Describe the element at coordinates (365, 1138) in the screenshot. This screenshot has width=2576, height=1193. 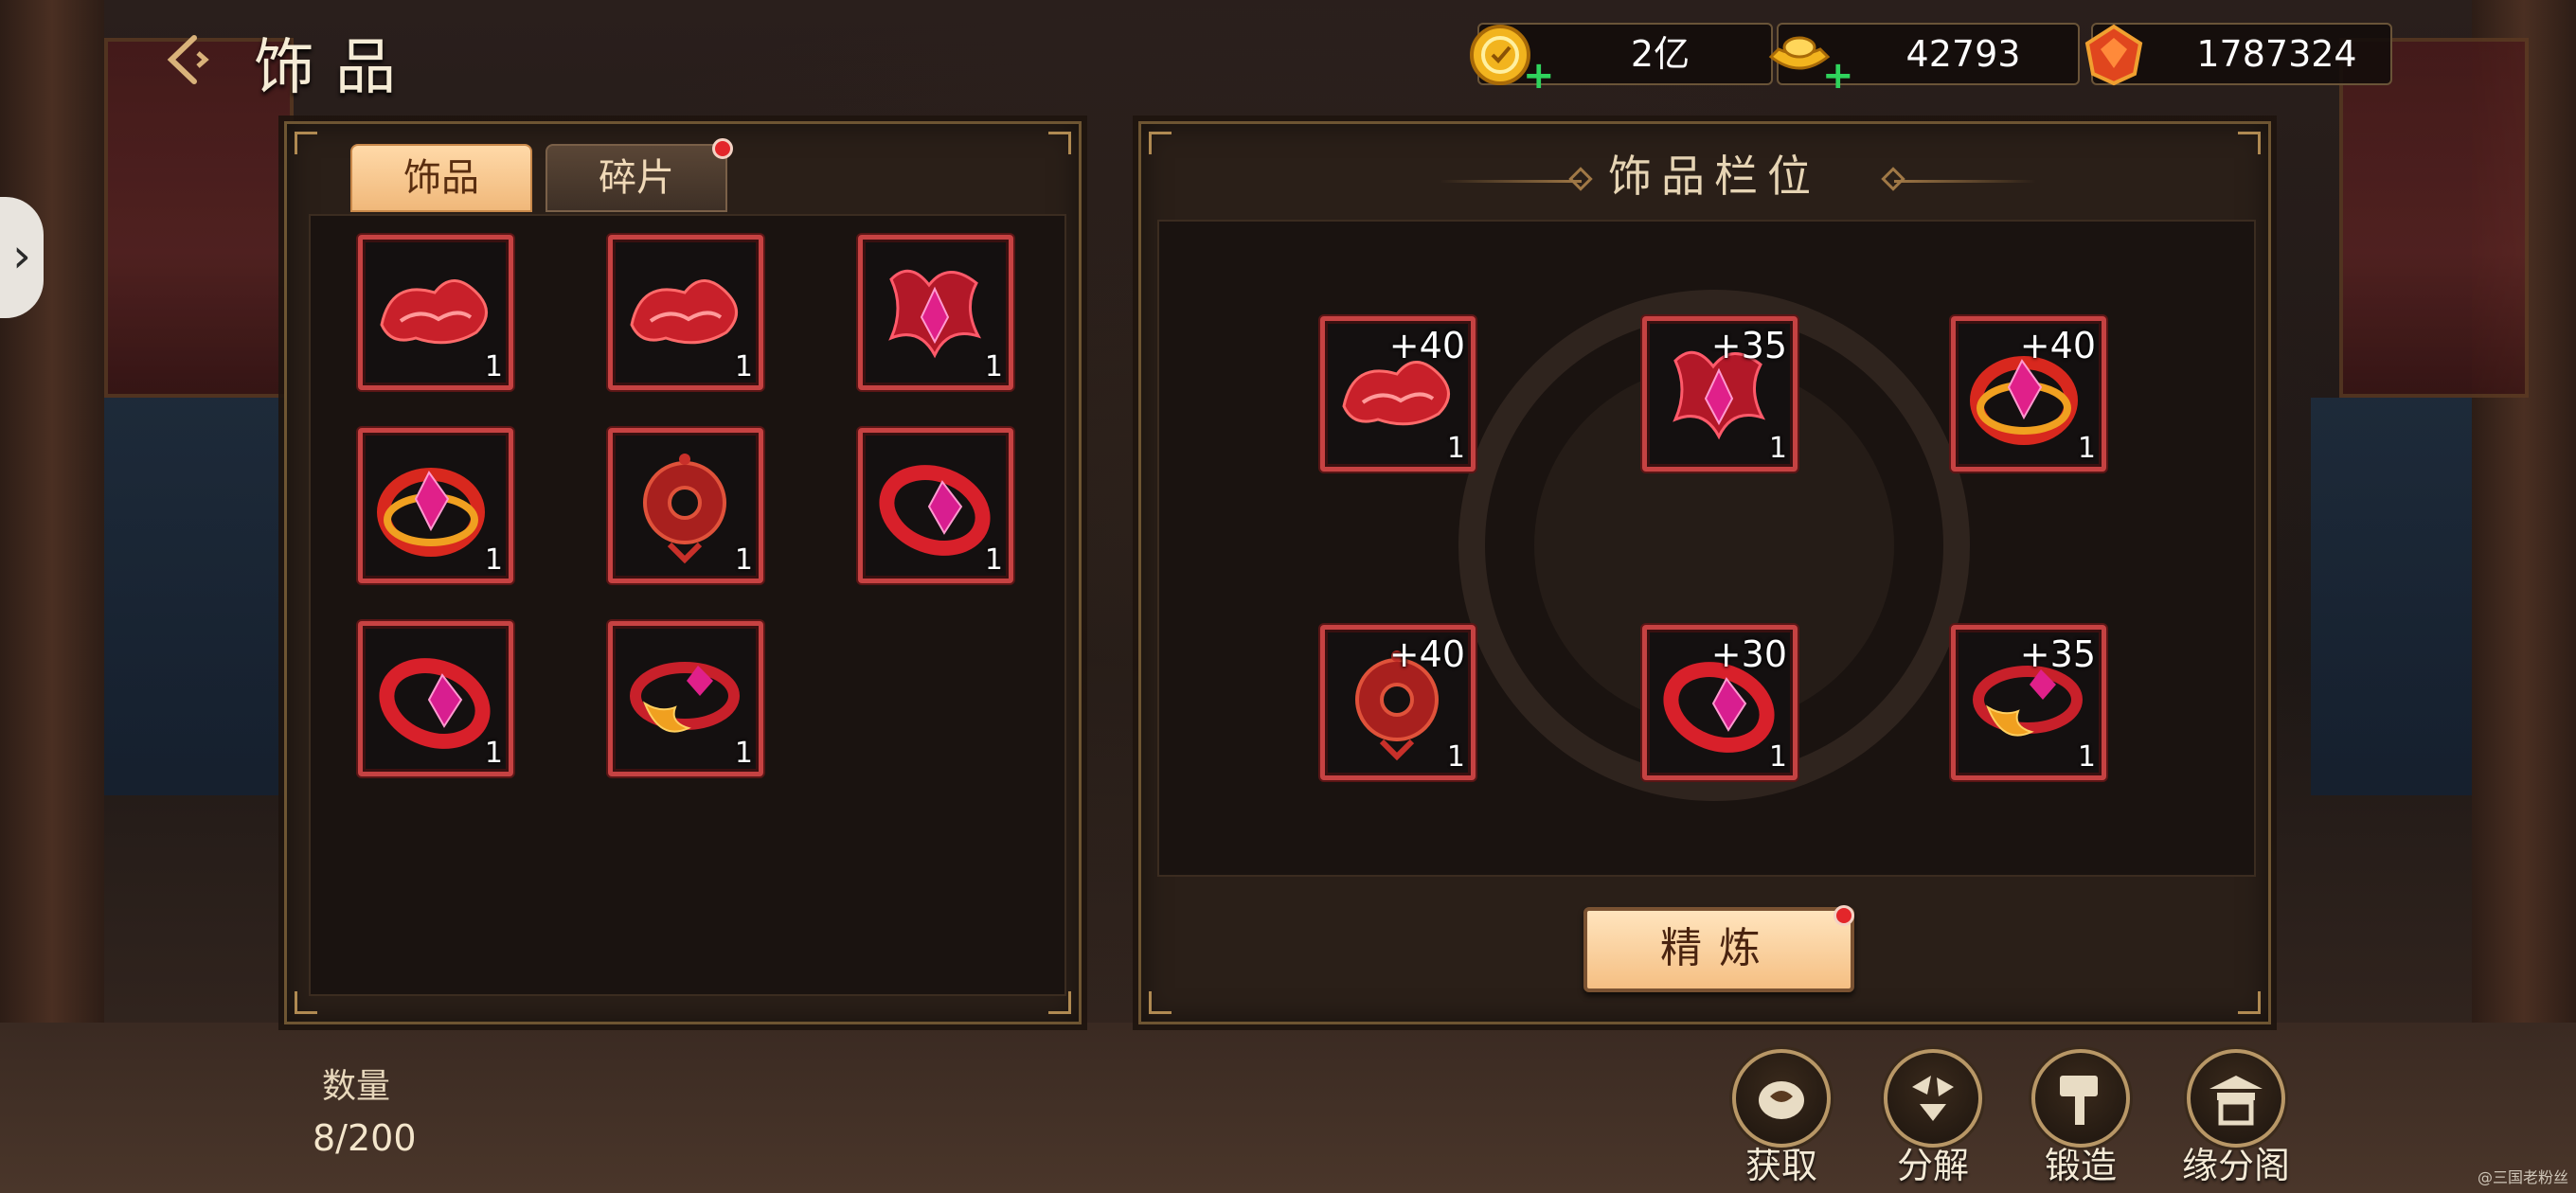
I see `item-count-value: 8/200` at that location.